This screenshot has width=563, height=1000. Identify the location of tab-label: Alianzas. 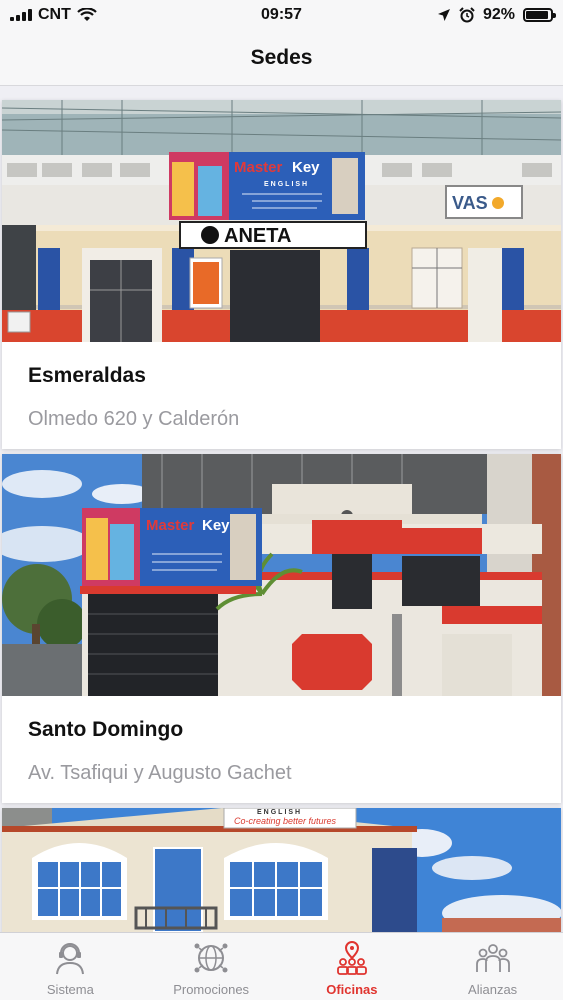
(493, 989).